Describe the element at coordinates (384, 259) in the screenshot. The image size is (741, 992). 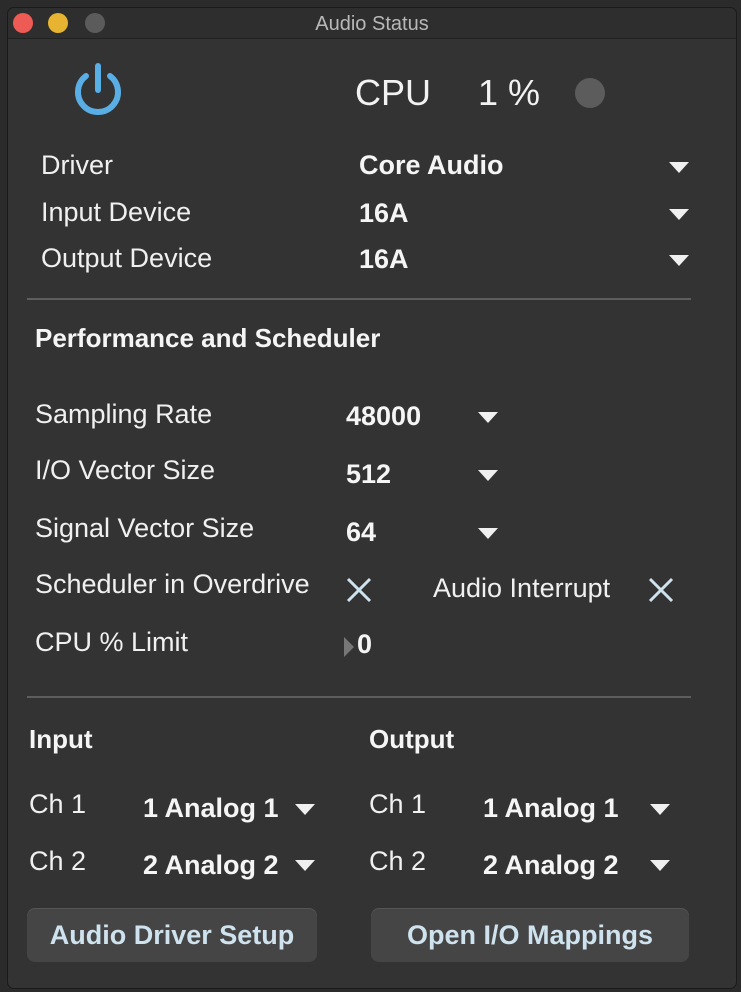
I see `output-device-select: 16A` at that location.